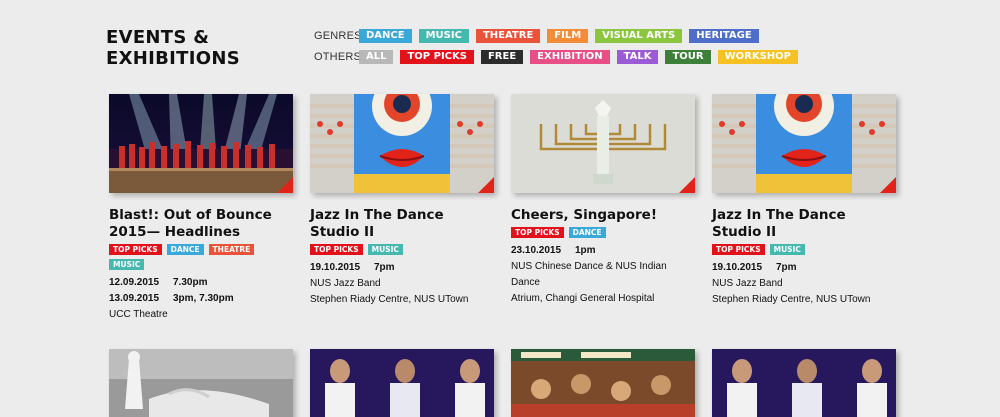 The width and height of the screenshot is (1000, 417). What do you see at coordinates (570, 57) in the screenshot?
I see `filter-exhibition: EXHIBITION` at bounding box center [570, 57].